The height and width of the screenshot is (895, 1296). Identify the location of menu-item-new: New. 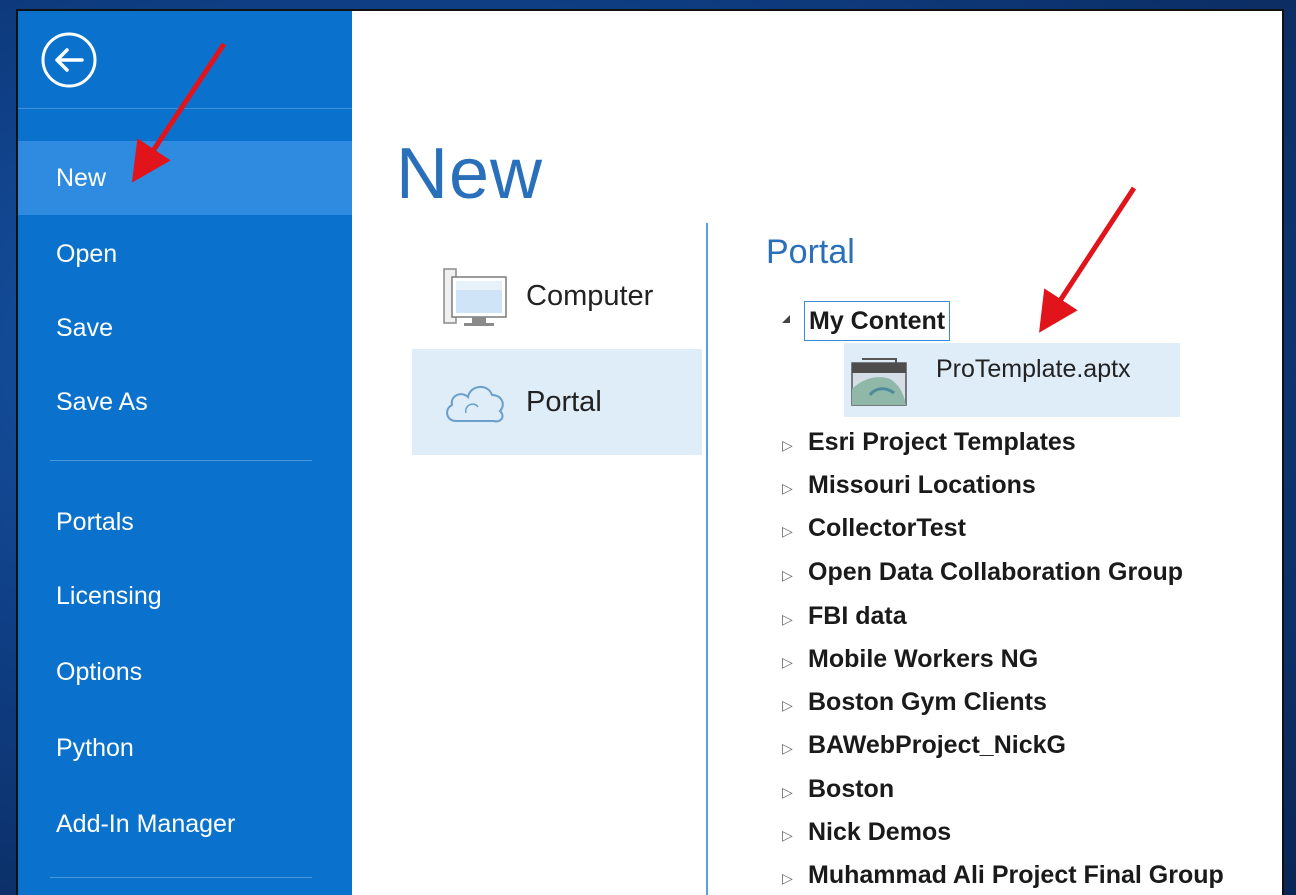
(185, 178).